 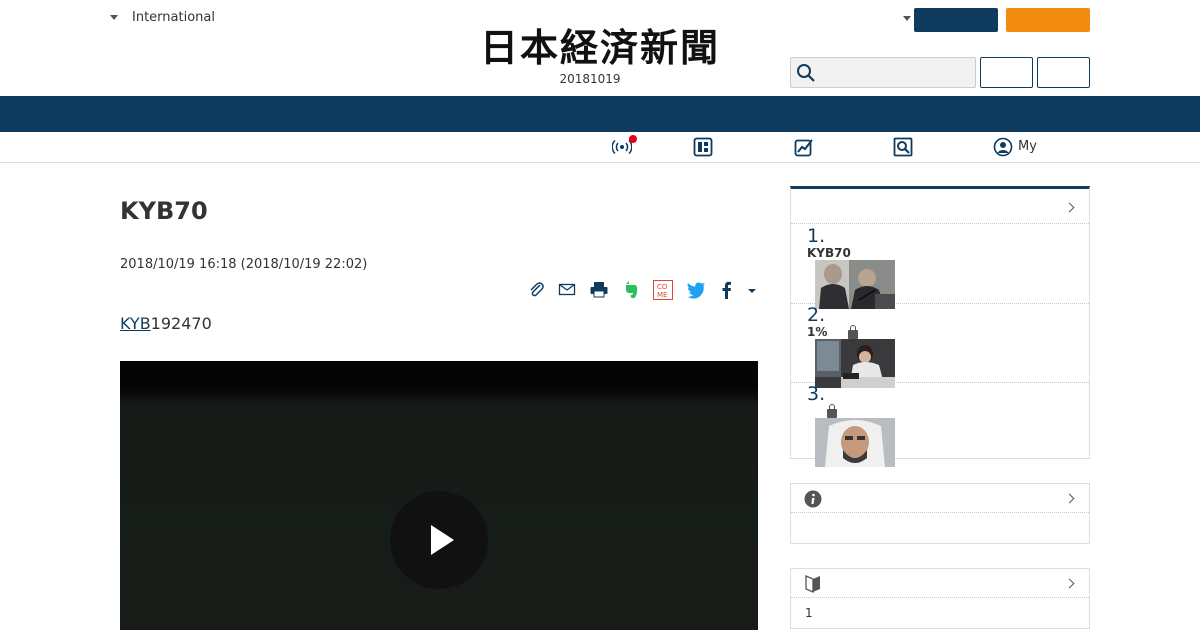 What do you see at coordinates (439, 540) in the screenshot?
I see `play-button` at bounding box center [439, 540].